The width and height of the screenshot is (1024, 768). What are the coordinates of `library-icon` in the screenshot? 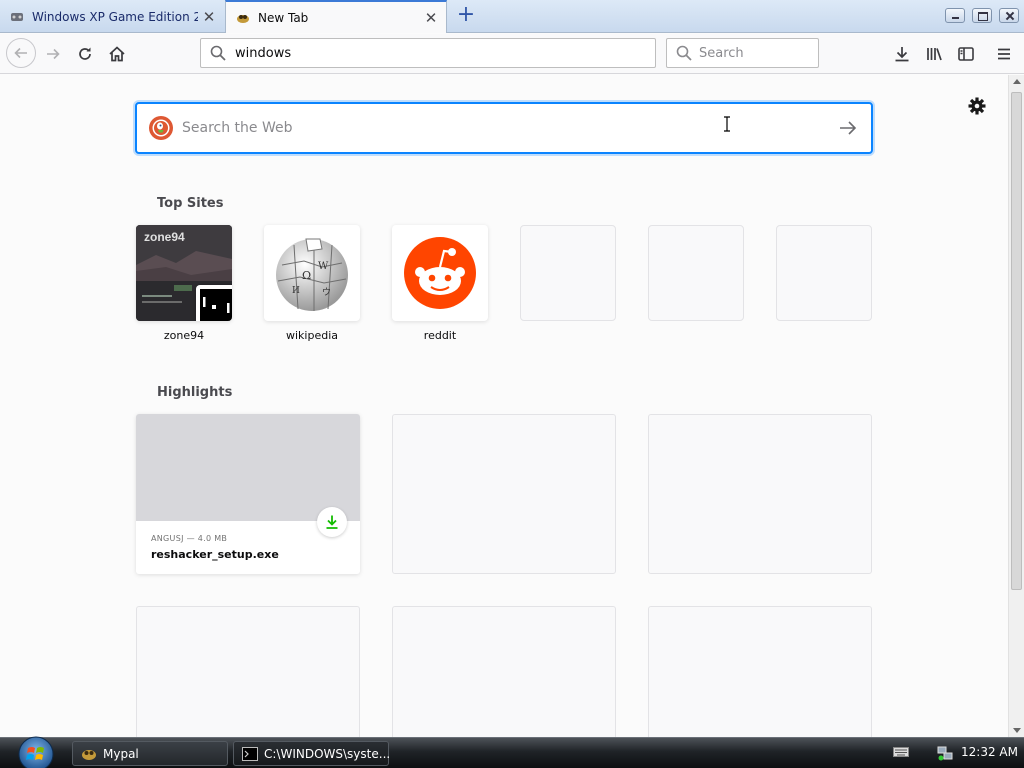 It's located at (934, 54).